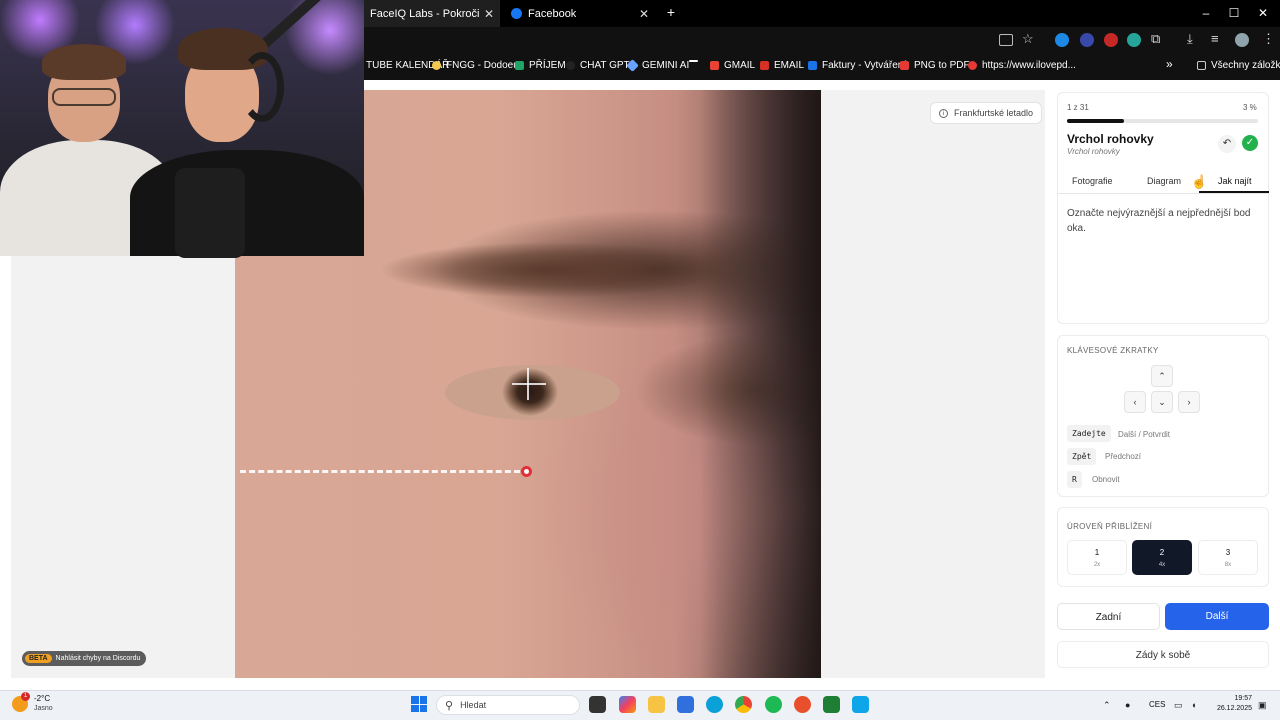 This screenshot has height=720, width=1280. Describe the element at coordinates (714, 65) in the screenshot. I see `gmail-icon` at that location.